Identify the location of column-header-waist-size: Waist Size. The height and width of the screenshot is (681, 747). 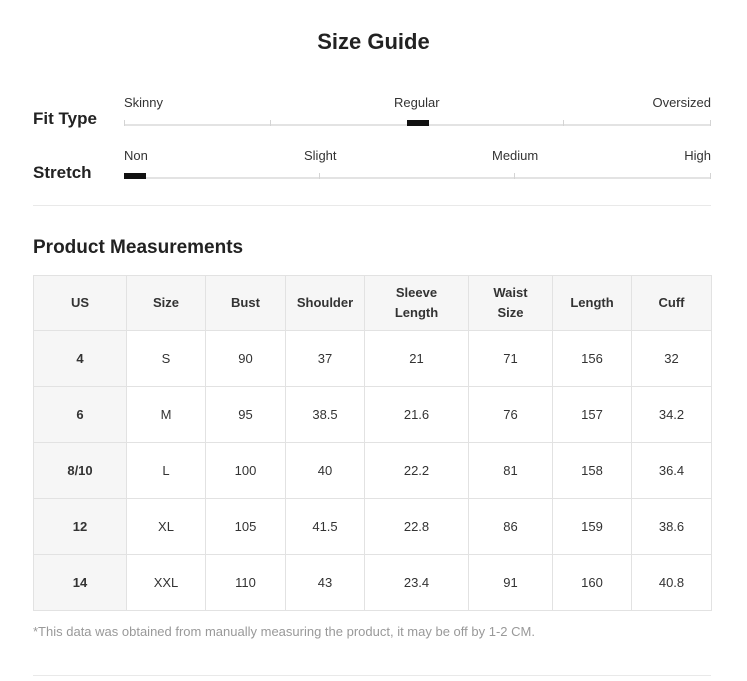
(510, 303).